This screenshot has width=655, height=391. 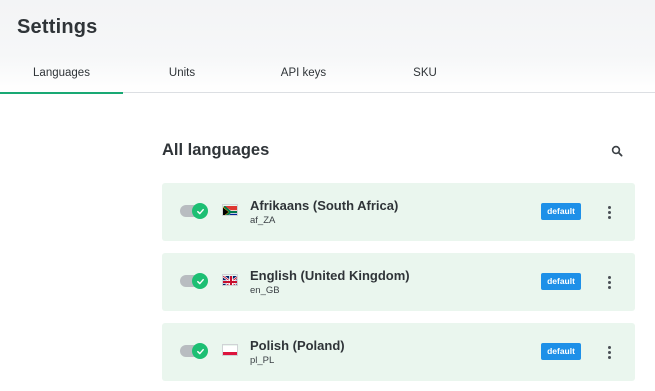 I want to click on tab-sku: SKU, so click(x=425, y=75).